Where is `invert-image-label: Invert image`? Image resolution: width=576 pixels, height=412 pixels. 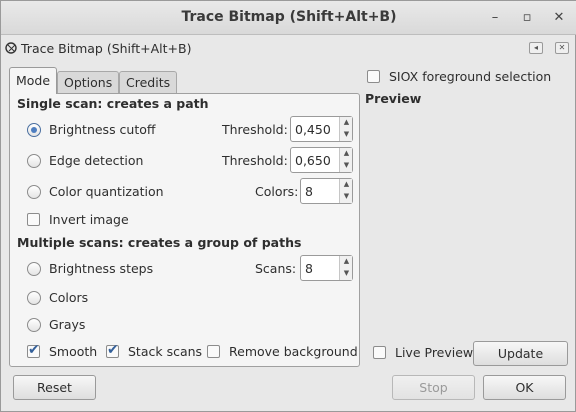 invert-image-label: Invert image is located at coordinates (89, 219).